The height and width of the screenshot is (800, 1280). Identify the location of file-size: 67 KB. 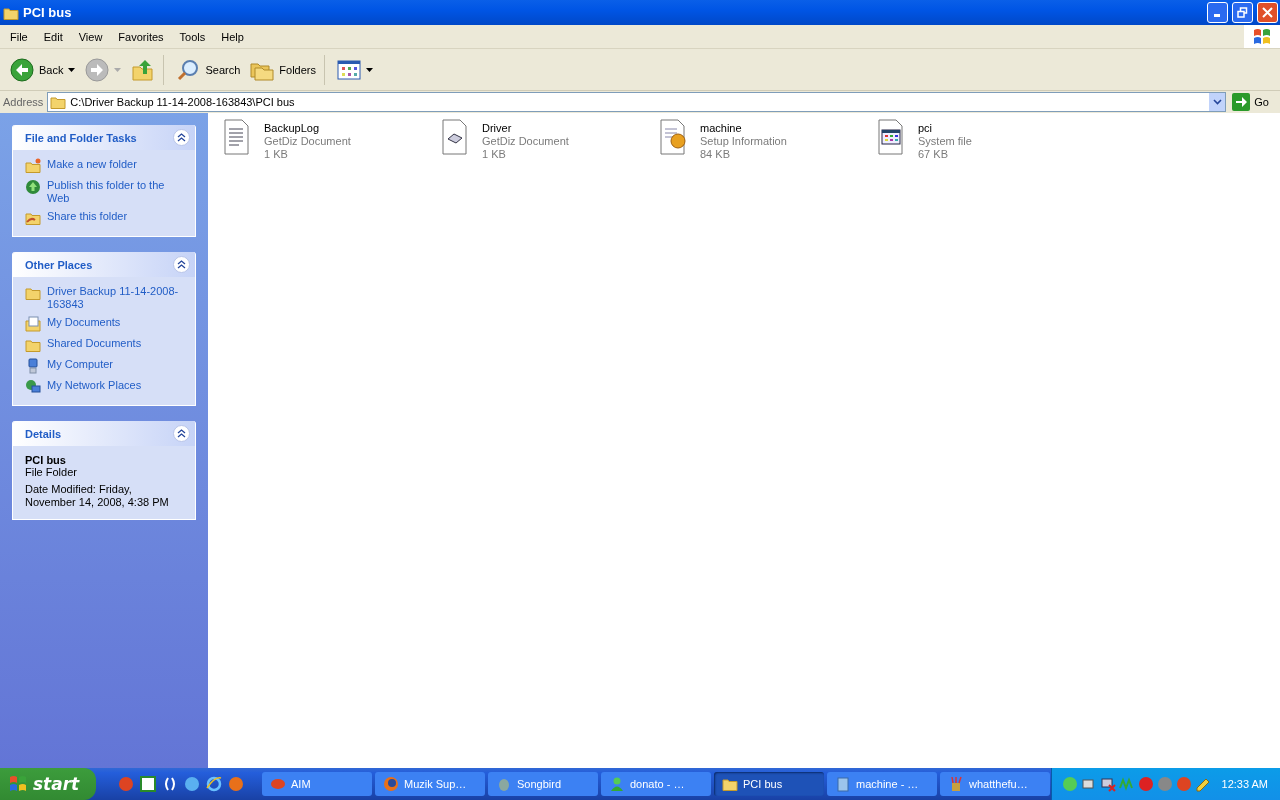
(933, 154).